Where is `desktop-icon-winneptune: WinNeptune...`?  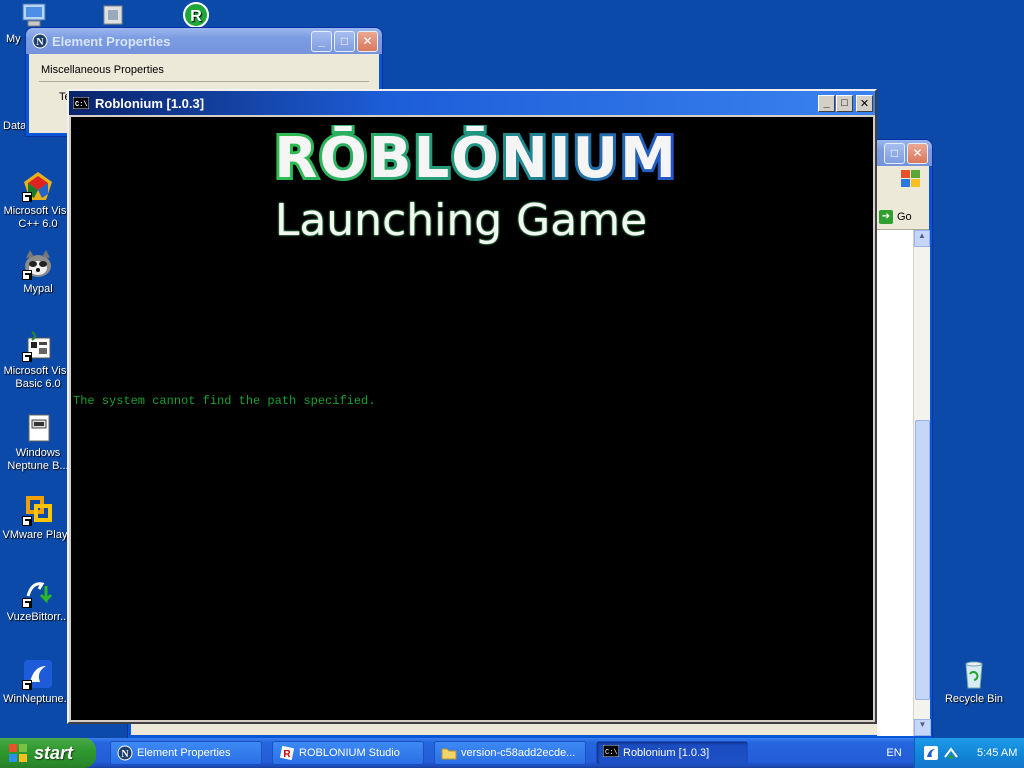 desktop-icon-winneptune: WinNeptune... is located at coordinates (38, 682).